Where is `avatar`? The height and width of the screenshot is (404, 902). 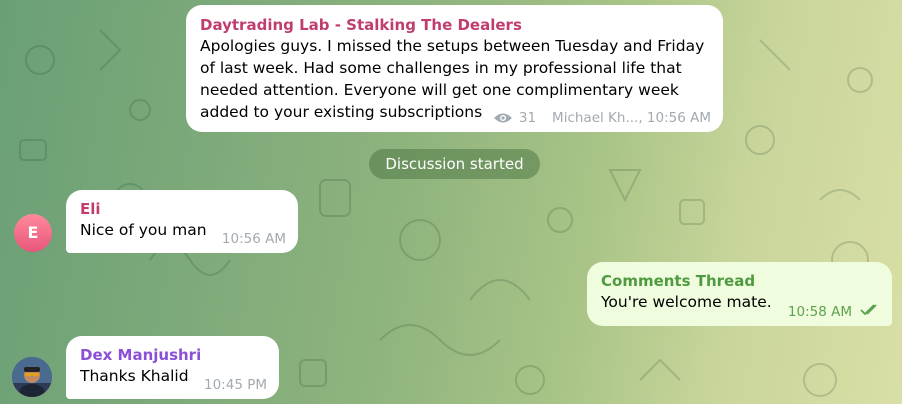
avatar is located at coordinates (32, 377).